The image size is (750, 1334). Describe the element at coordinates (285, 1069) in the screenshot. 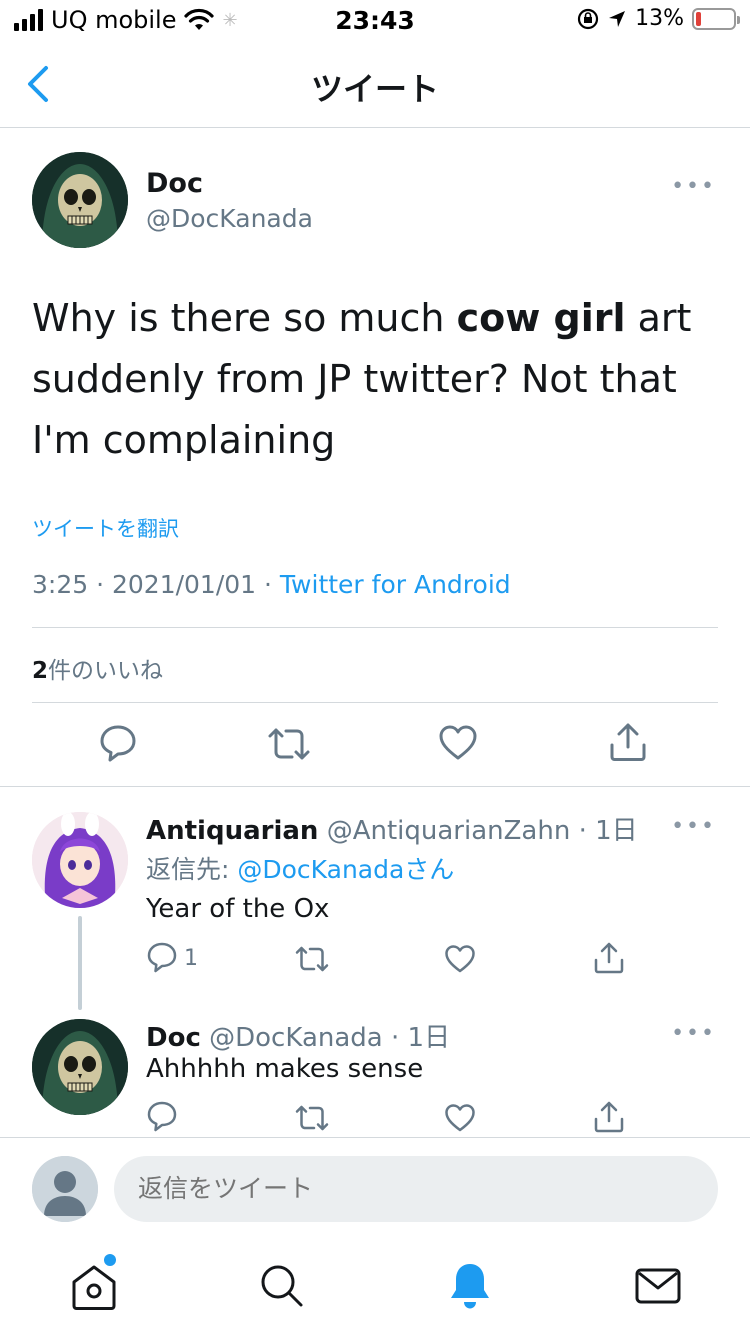

I see `reply-text: Ahhhhh makes sense` at that location.